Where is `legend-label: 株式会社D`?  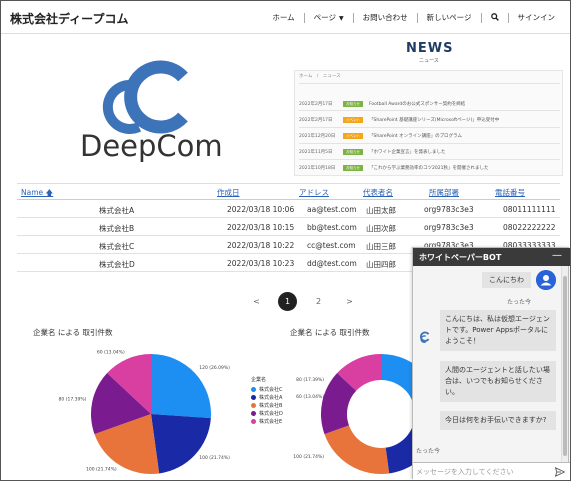
legend-label: 株式会社D is located at coordinates (271, 413).